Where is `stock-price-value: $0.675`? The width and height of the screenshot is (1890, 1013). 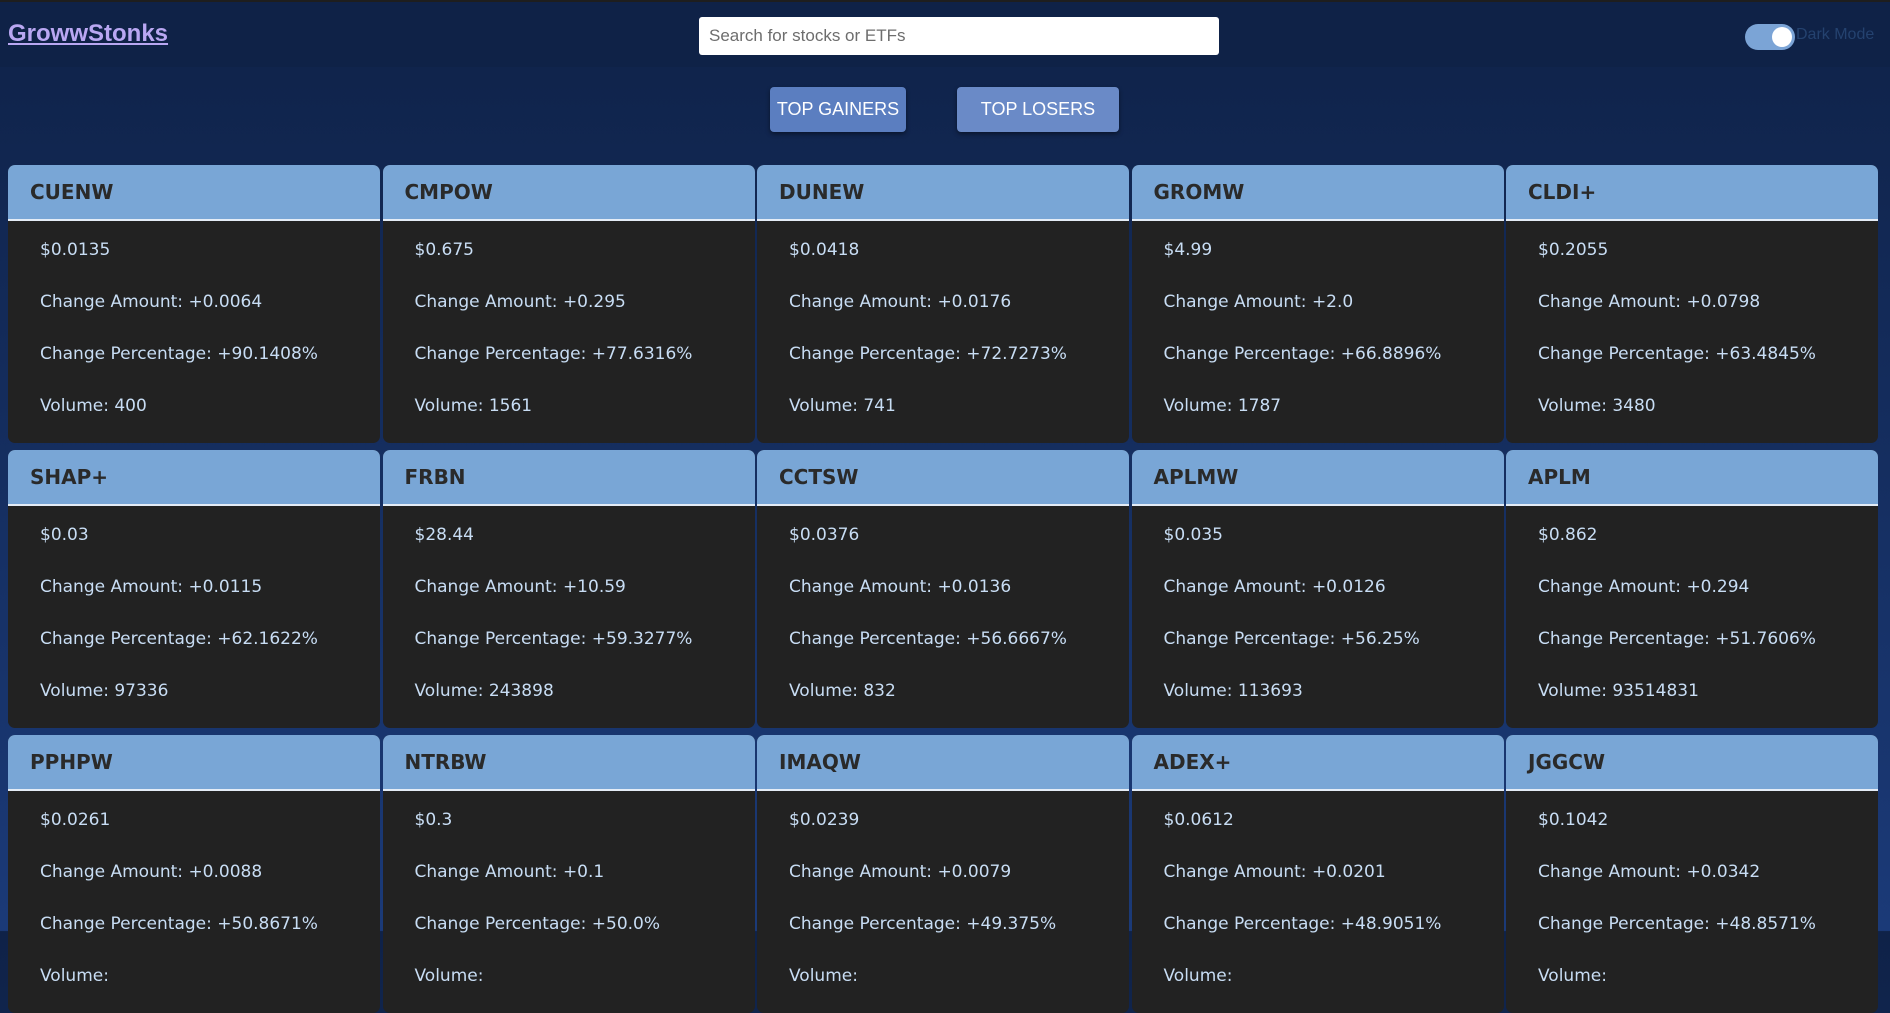 stock-price-value: $0.675 is located at coordinates (444, 250).